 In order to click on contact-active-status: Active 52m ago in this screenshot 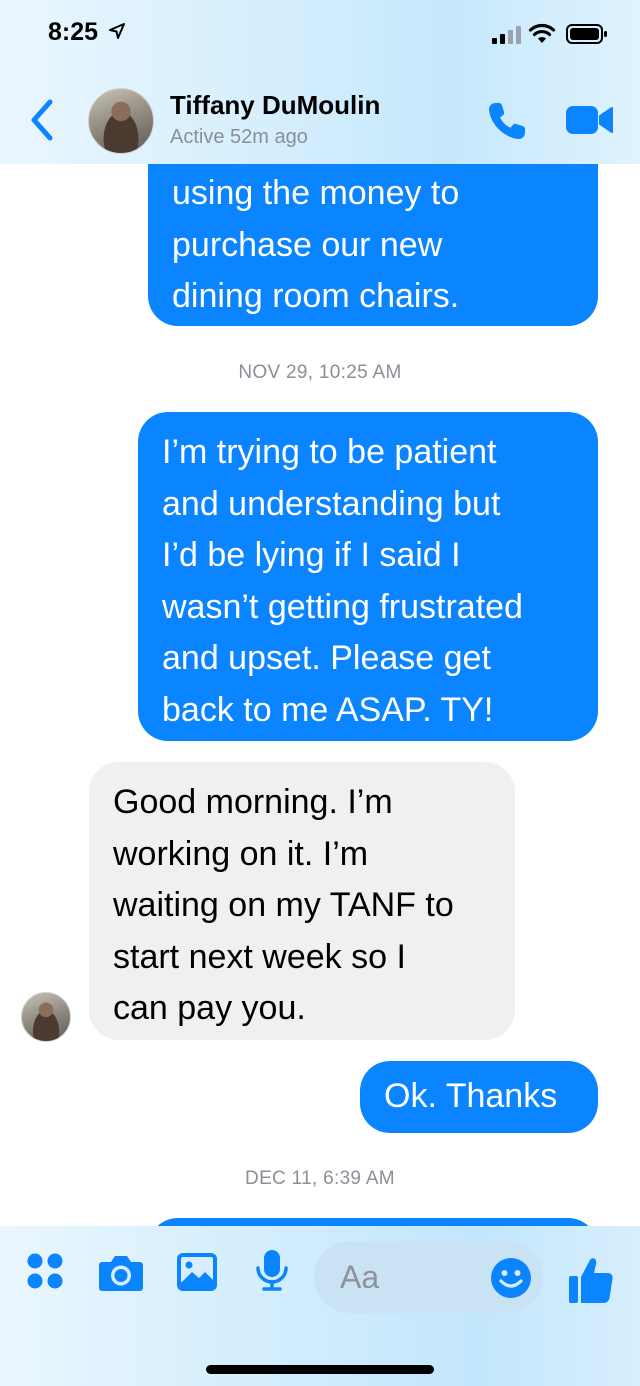, I will do `click(239, 137)`.